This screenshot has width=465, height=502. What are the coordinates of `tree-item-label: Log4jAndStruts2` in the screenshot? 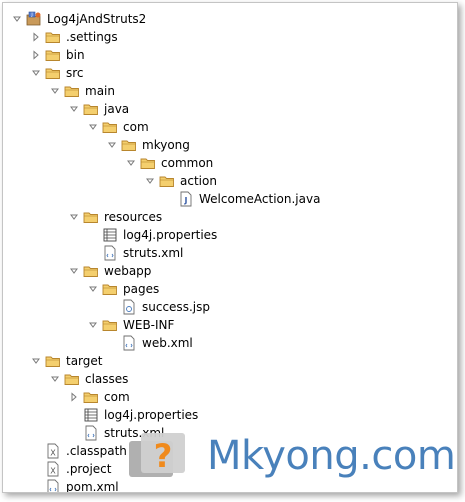 It's located at (97, 19).